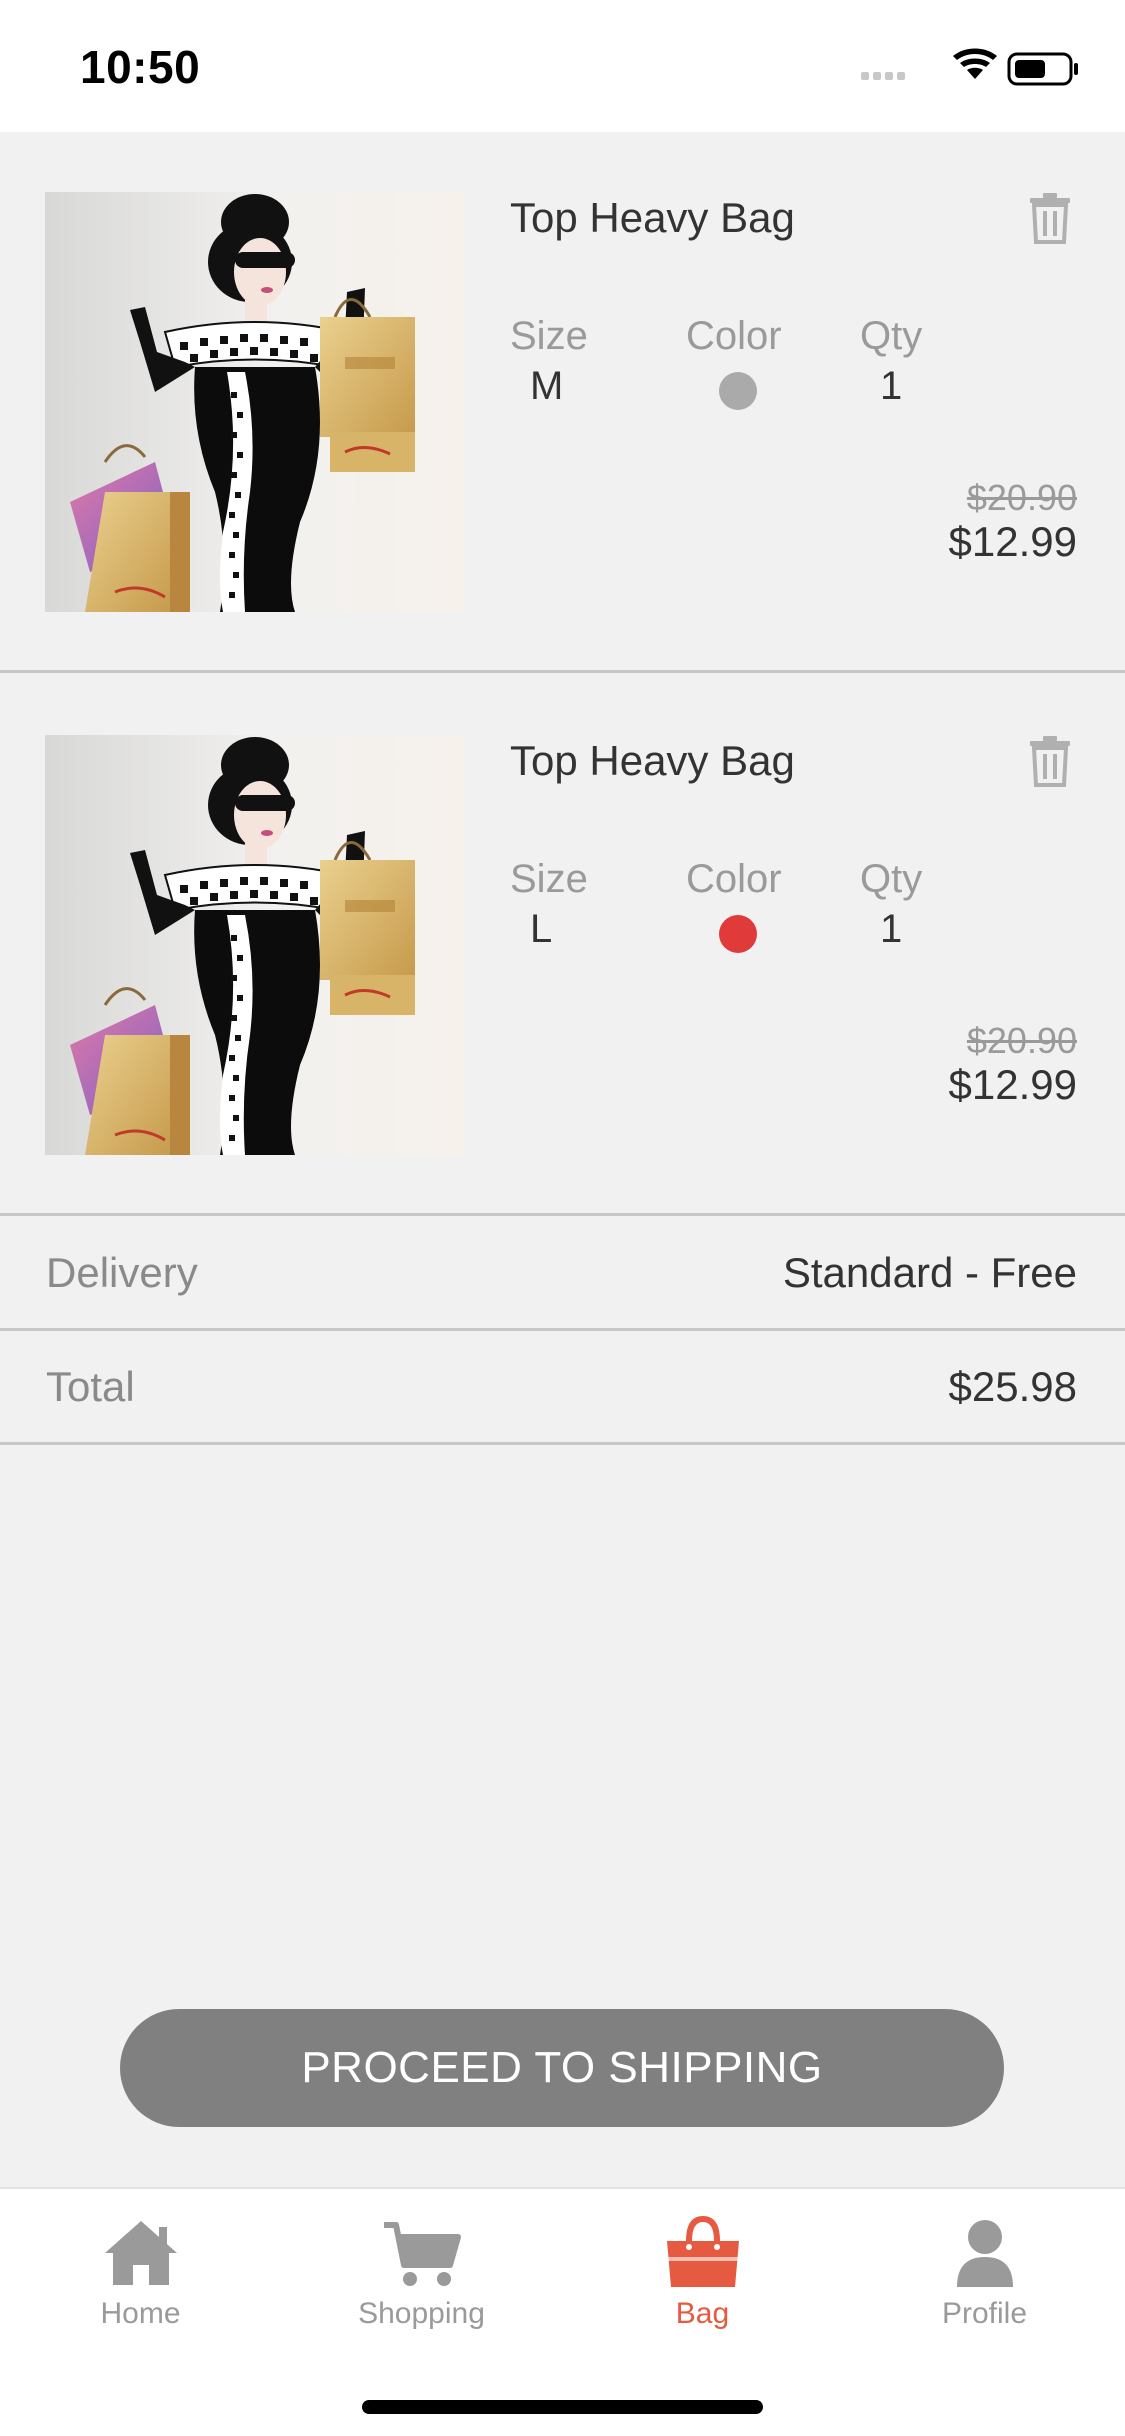 The width and height of the screenshot is (1125, 2436). Describe the element at coordinates (546, 386) in the screenshot. I see `size-value: M` at that location.